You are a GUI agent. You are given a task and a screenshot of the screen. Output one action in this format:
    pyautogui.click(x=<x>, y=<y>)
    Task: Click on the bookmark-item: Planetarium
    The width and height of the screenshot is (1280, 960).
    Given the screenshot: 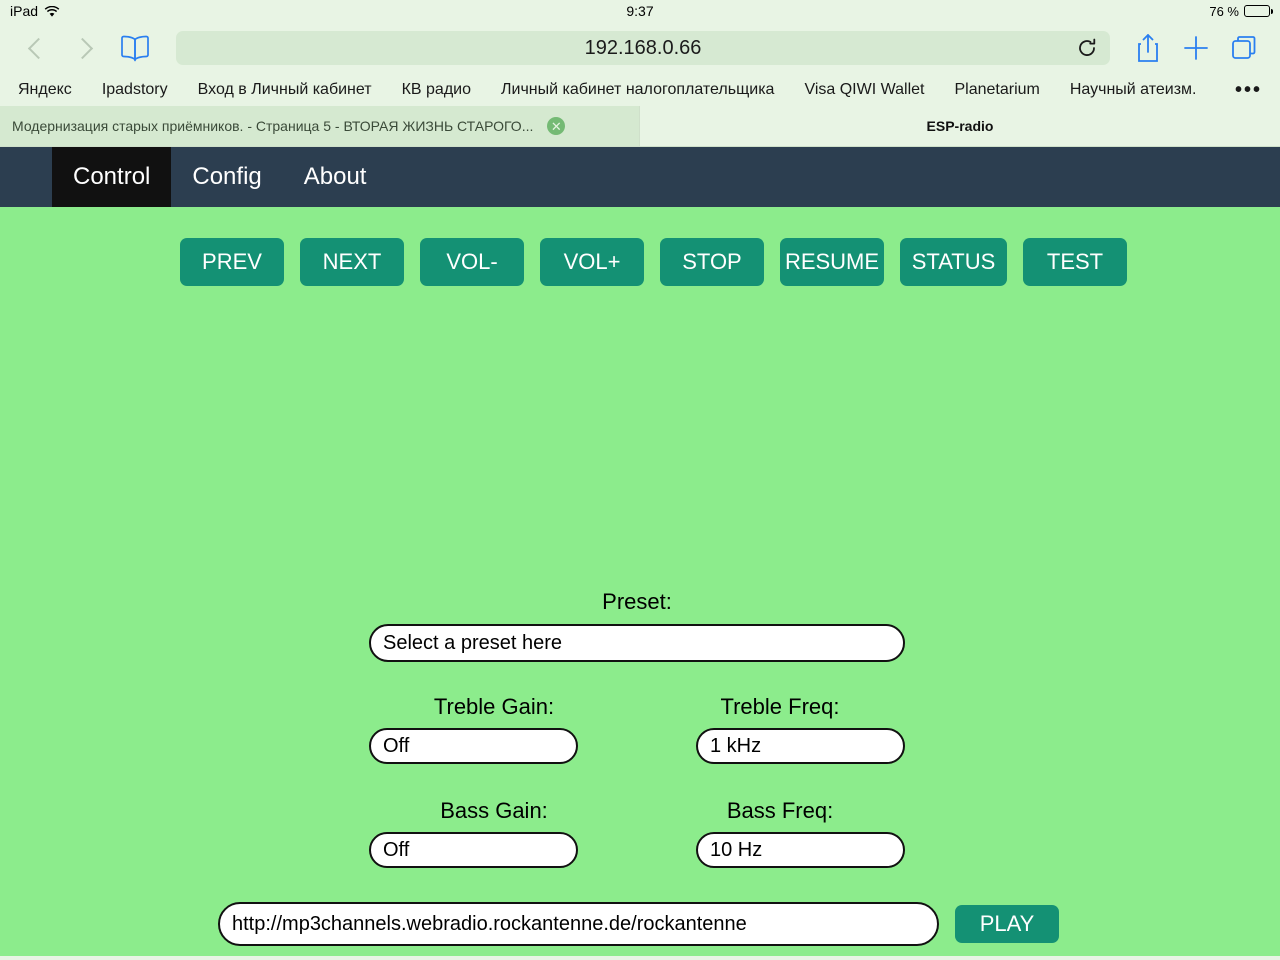 What is the action you would take?
    pyautogui.click(x=996, y=90)
    